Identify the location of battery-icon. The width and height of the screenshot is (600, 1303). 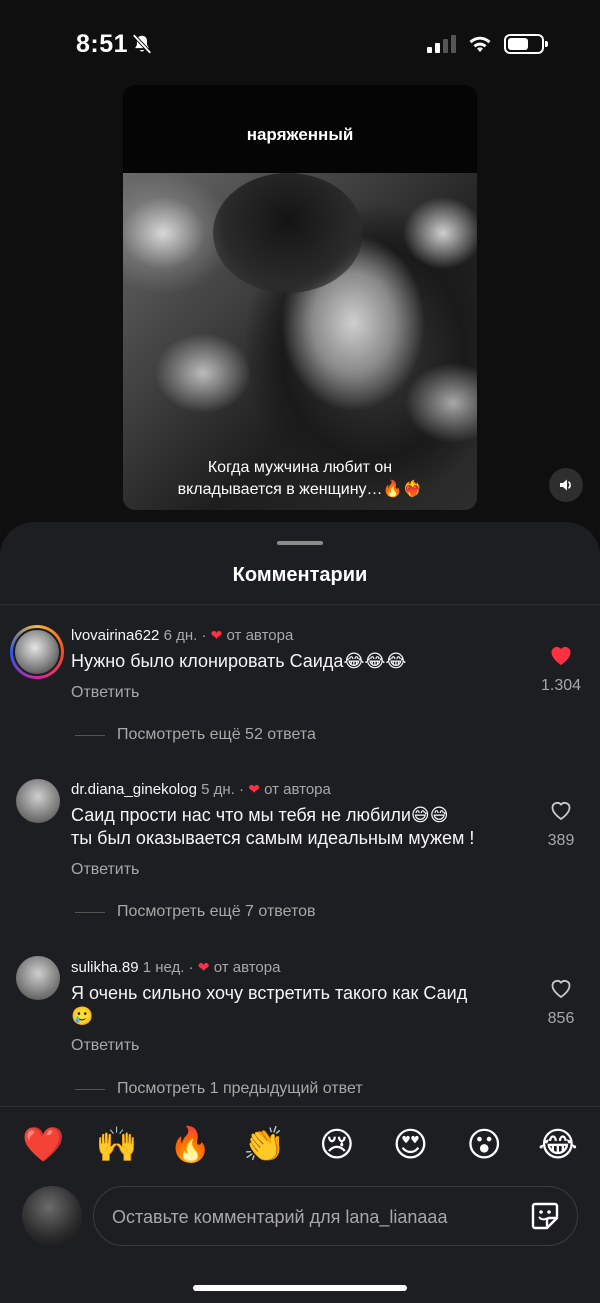
(526, 44).